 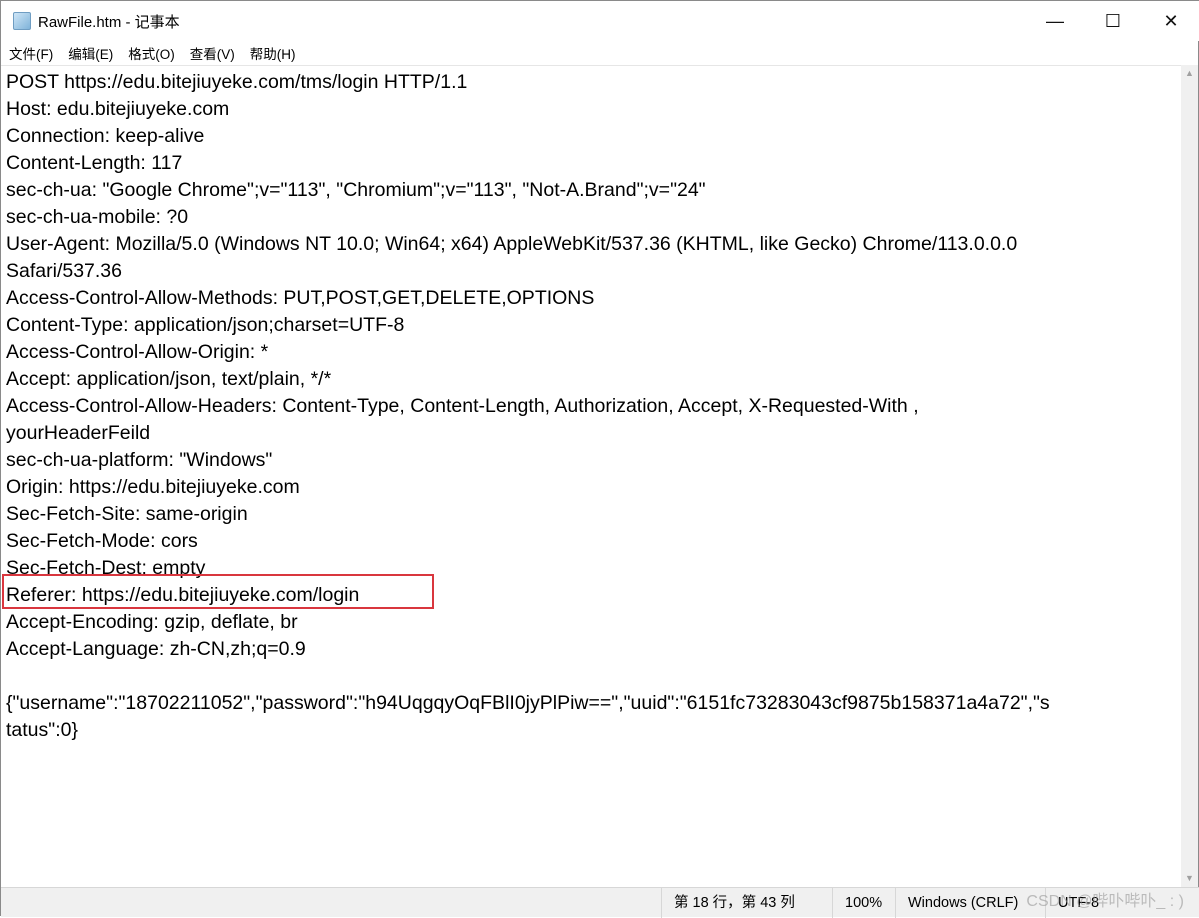 What do you see at coordinates (137, 352) in the screenshot?
I see `text-line: Access-Control-Allow-Origin: *` at bounding box center [137, 352].